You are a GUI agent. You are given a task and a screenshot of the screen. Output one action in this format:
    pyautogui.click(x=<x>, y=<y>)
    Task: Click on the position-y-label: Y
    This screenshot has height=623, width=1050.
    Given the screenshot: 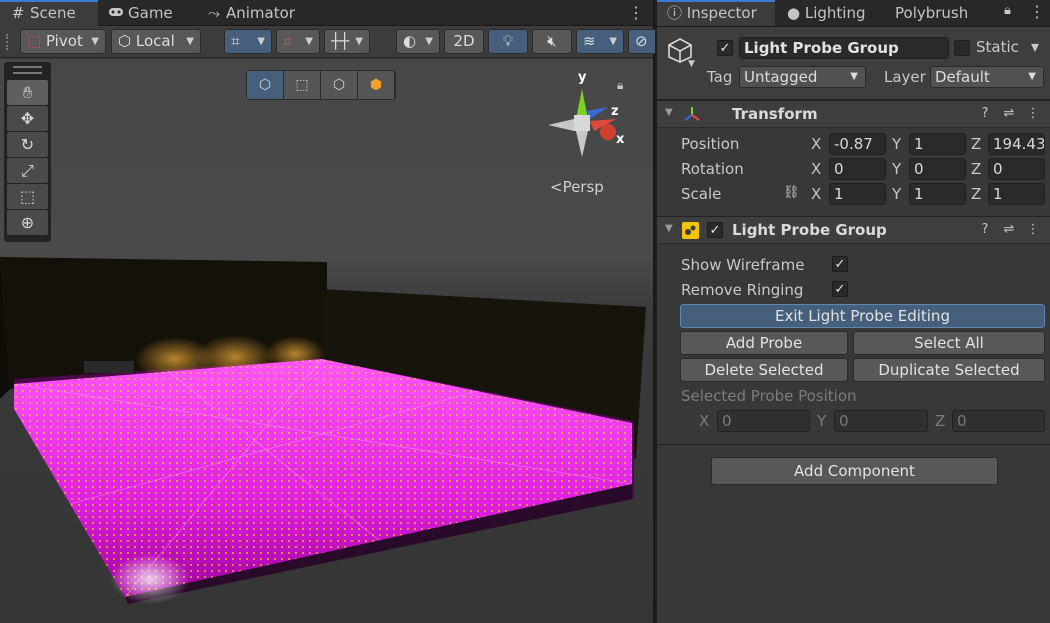 What is the action you would take?
    pyautogui.click(x=896, y=144)
    